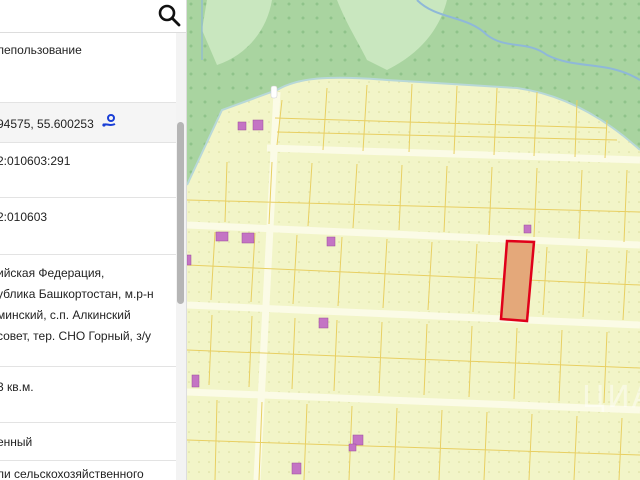 The height and width of the screenshot is (480, 640). I want to click on category-field: ли сельскохозяйственного, so click(72, 473).